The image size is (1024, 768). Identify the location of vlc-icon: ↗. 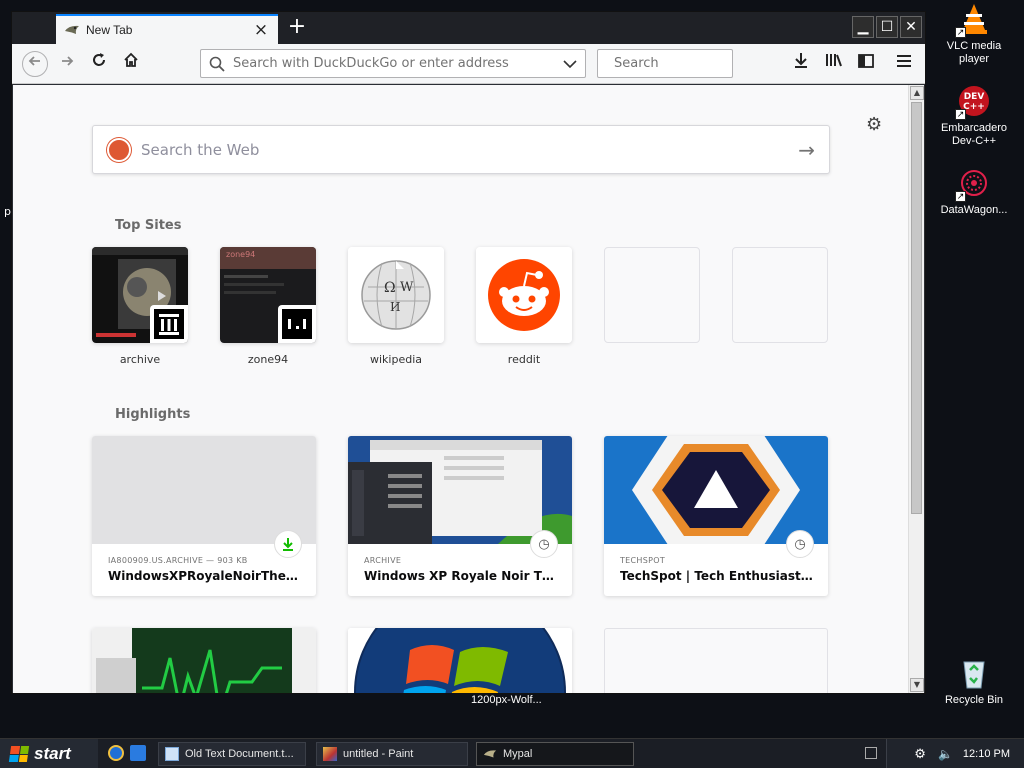
(973, 20).